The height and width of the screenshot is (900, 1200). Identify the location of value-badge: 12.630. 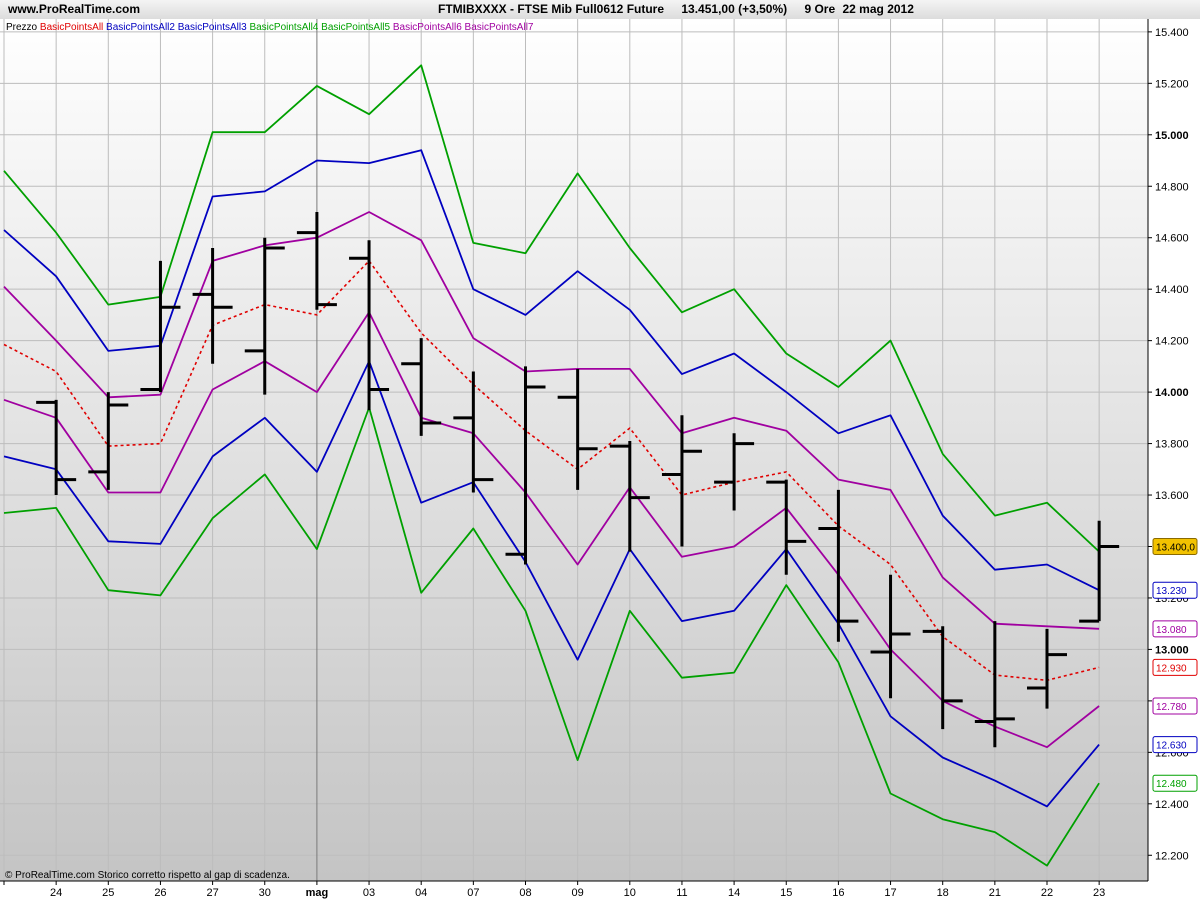
(1175, 745).